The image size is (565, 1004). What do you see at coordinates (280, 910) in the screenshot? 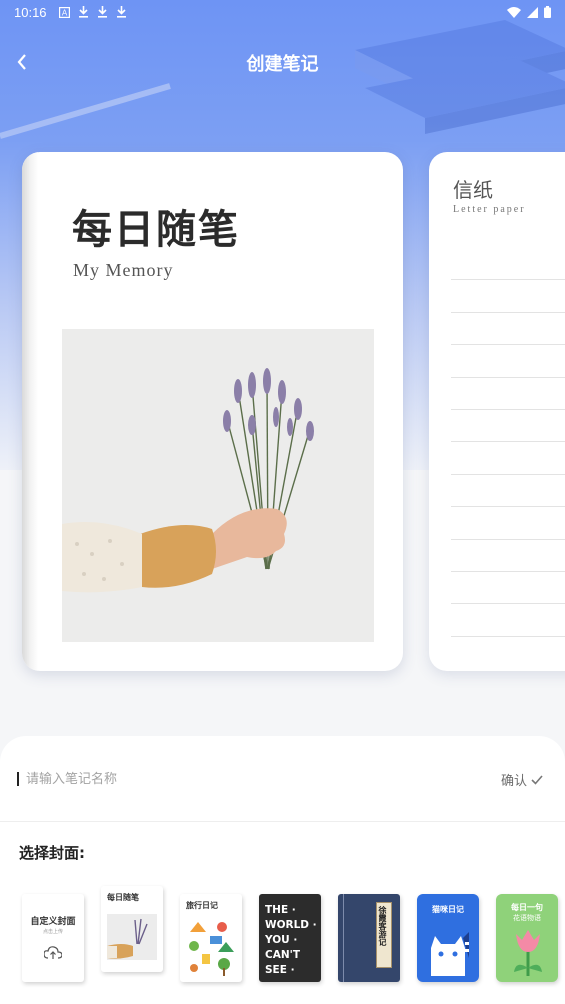
I see `cover-world-line: THE ·` at bounding box center [280, 910].